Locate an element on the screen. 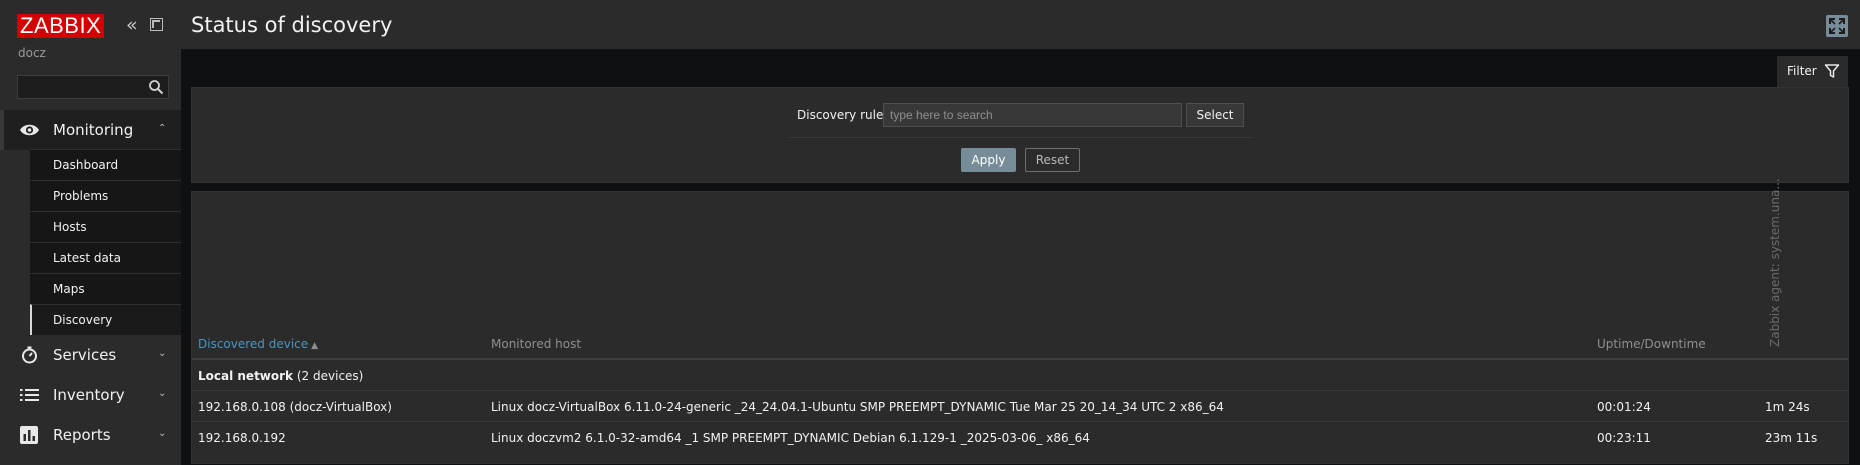 Image resolution: width=1860 pixels, height=465 pixels. sidebar-search-input is located at coordinates (93, 87).